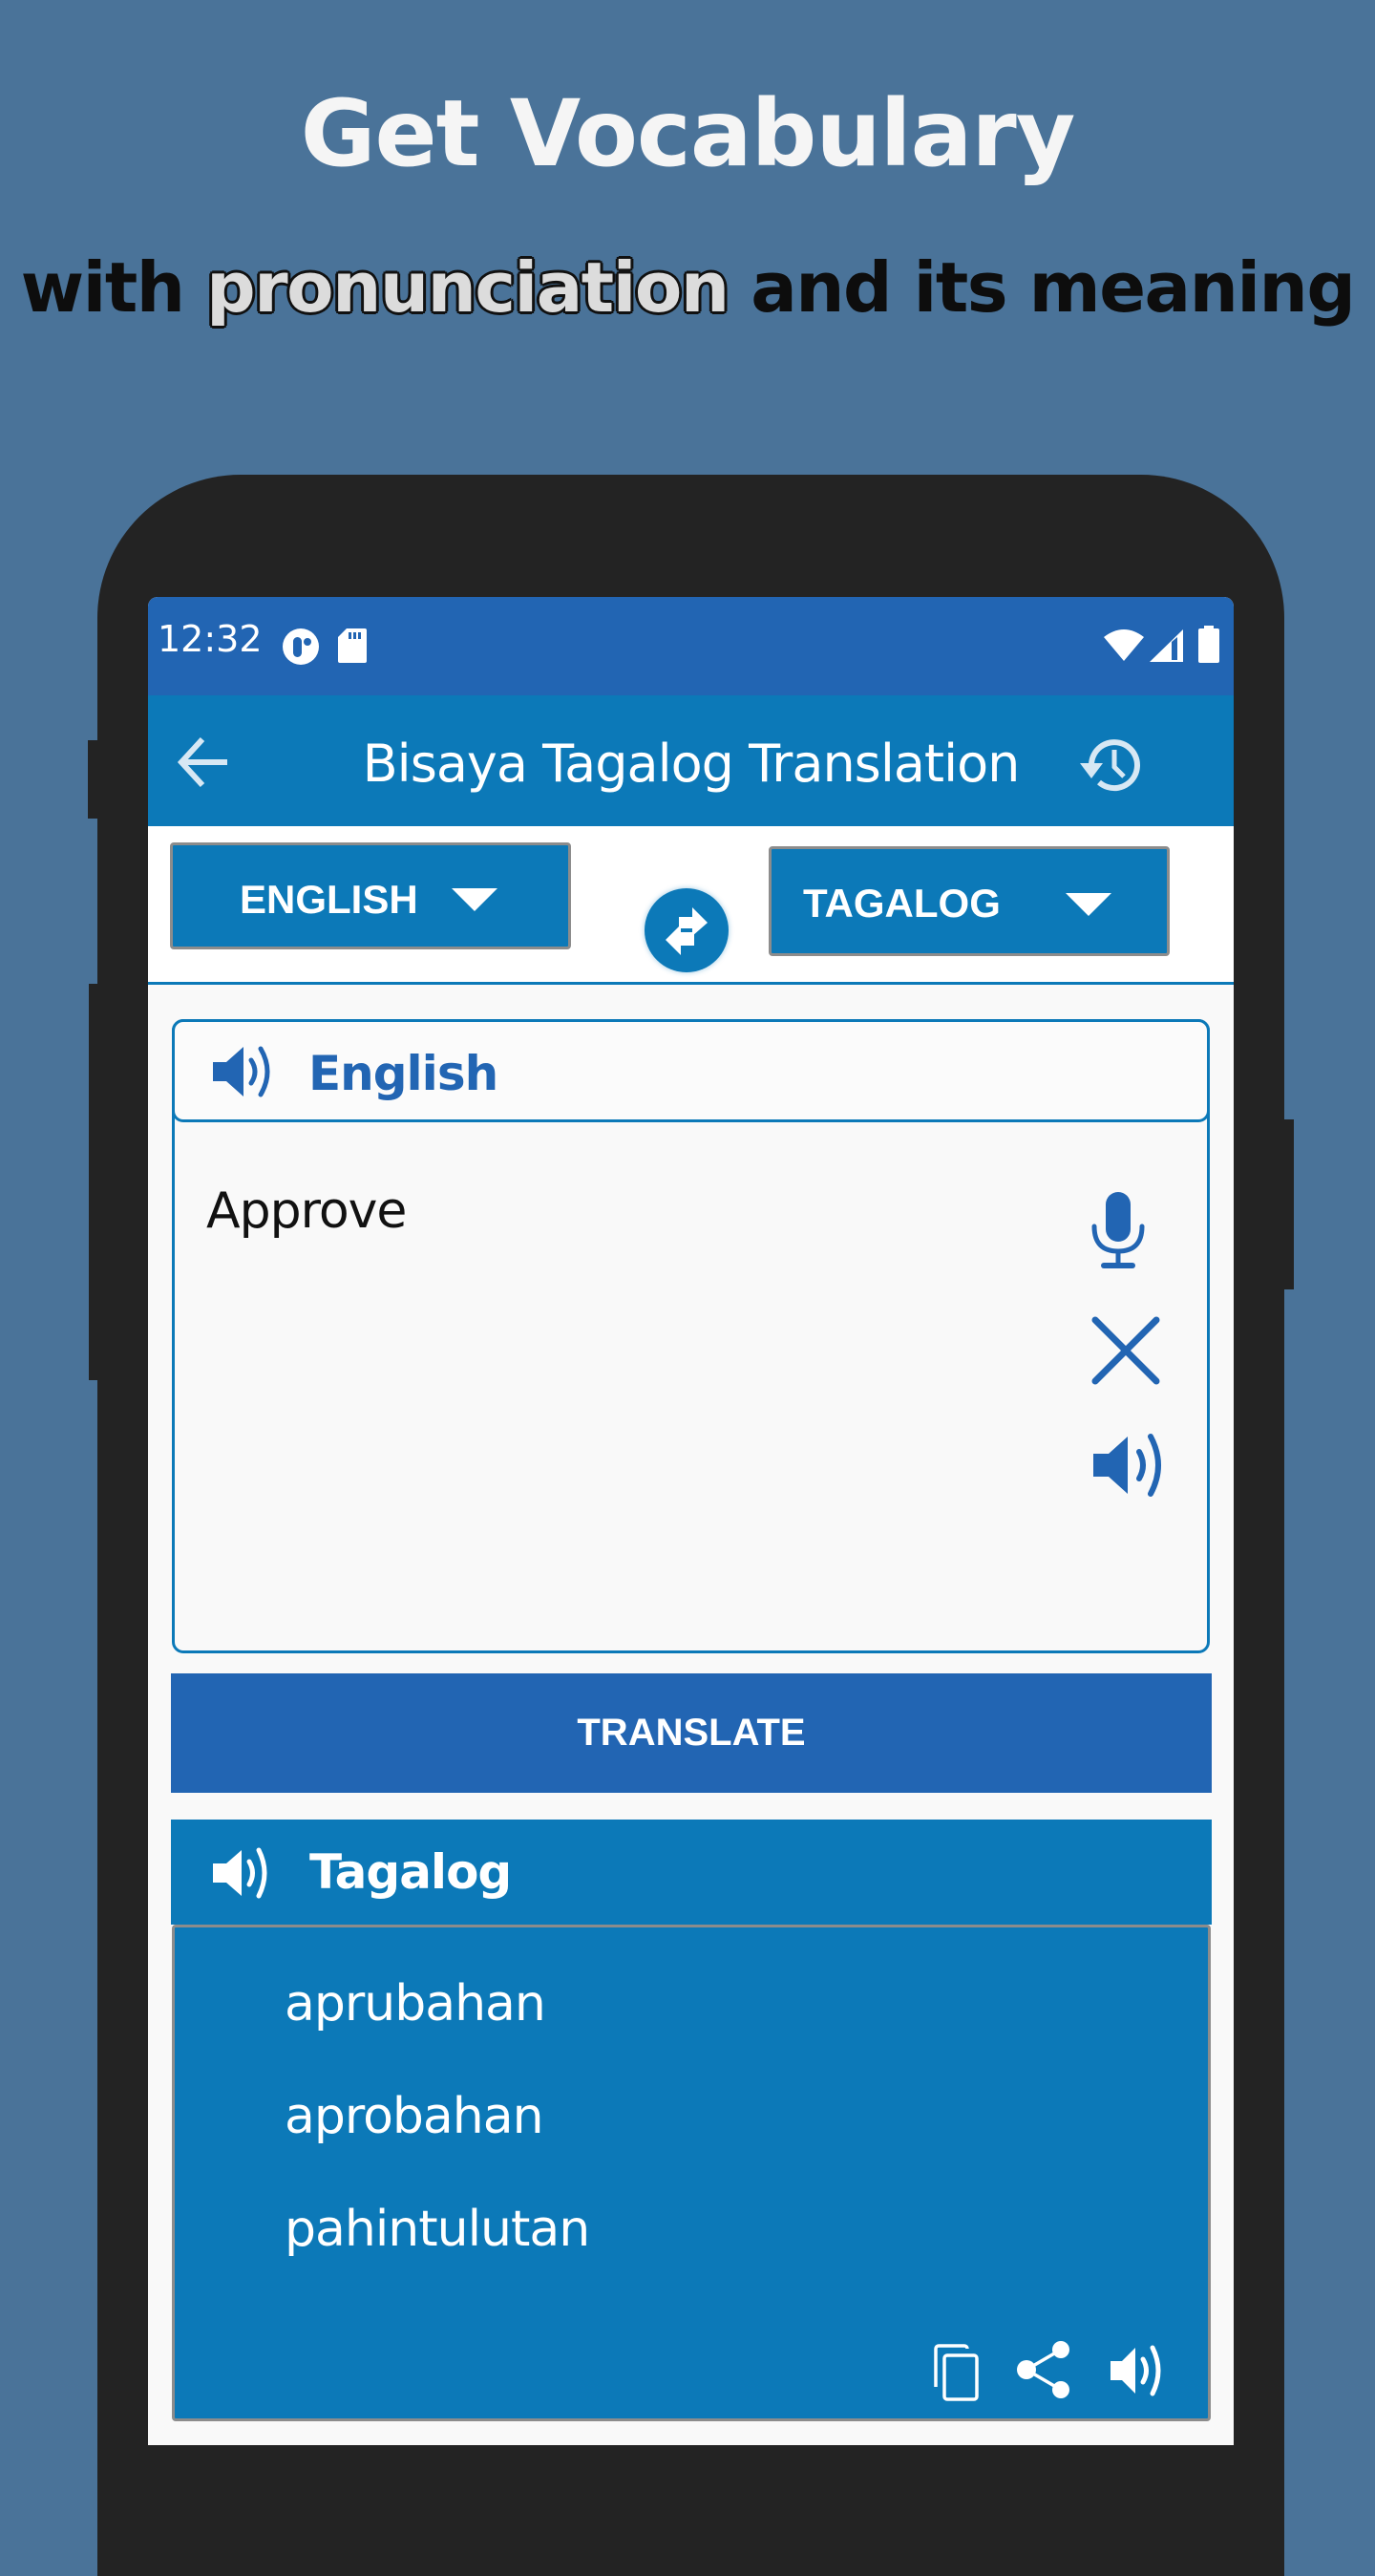 The width and height of the screenshot is (1375, 2576). What do you see at coordinates (692, 1872) in the screenshot?
I see `output-header: Tagalog` at bounding box center [692, 1872].